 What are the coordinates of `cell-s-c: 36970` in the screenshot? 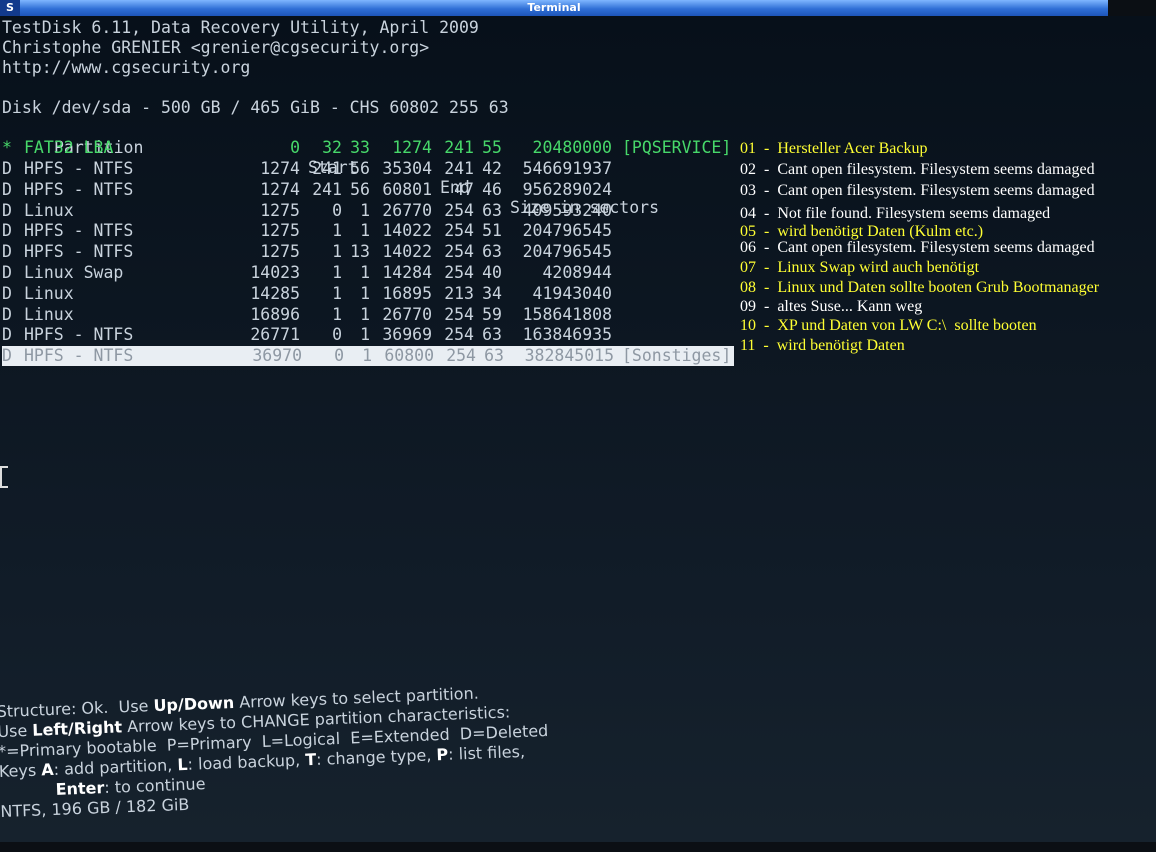 It's located at (277, 355).